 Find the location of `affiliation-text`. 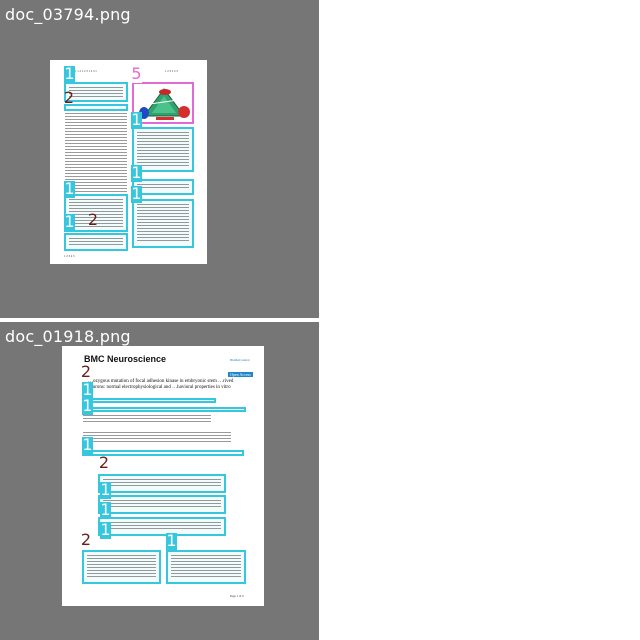

affiliation-text is located at coordinates (147, 419).